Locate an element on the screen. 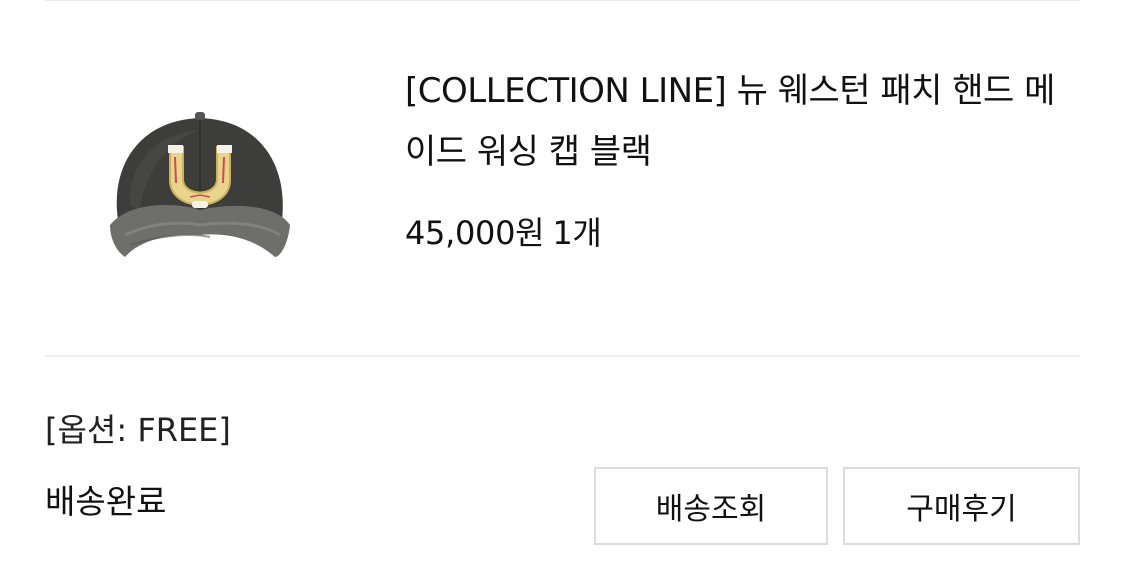  section-divider is located at coordinates (562, 356).